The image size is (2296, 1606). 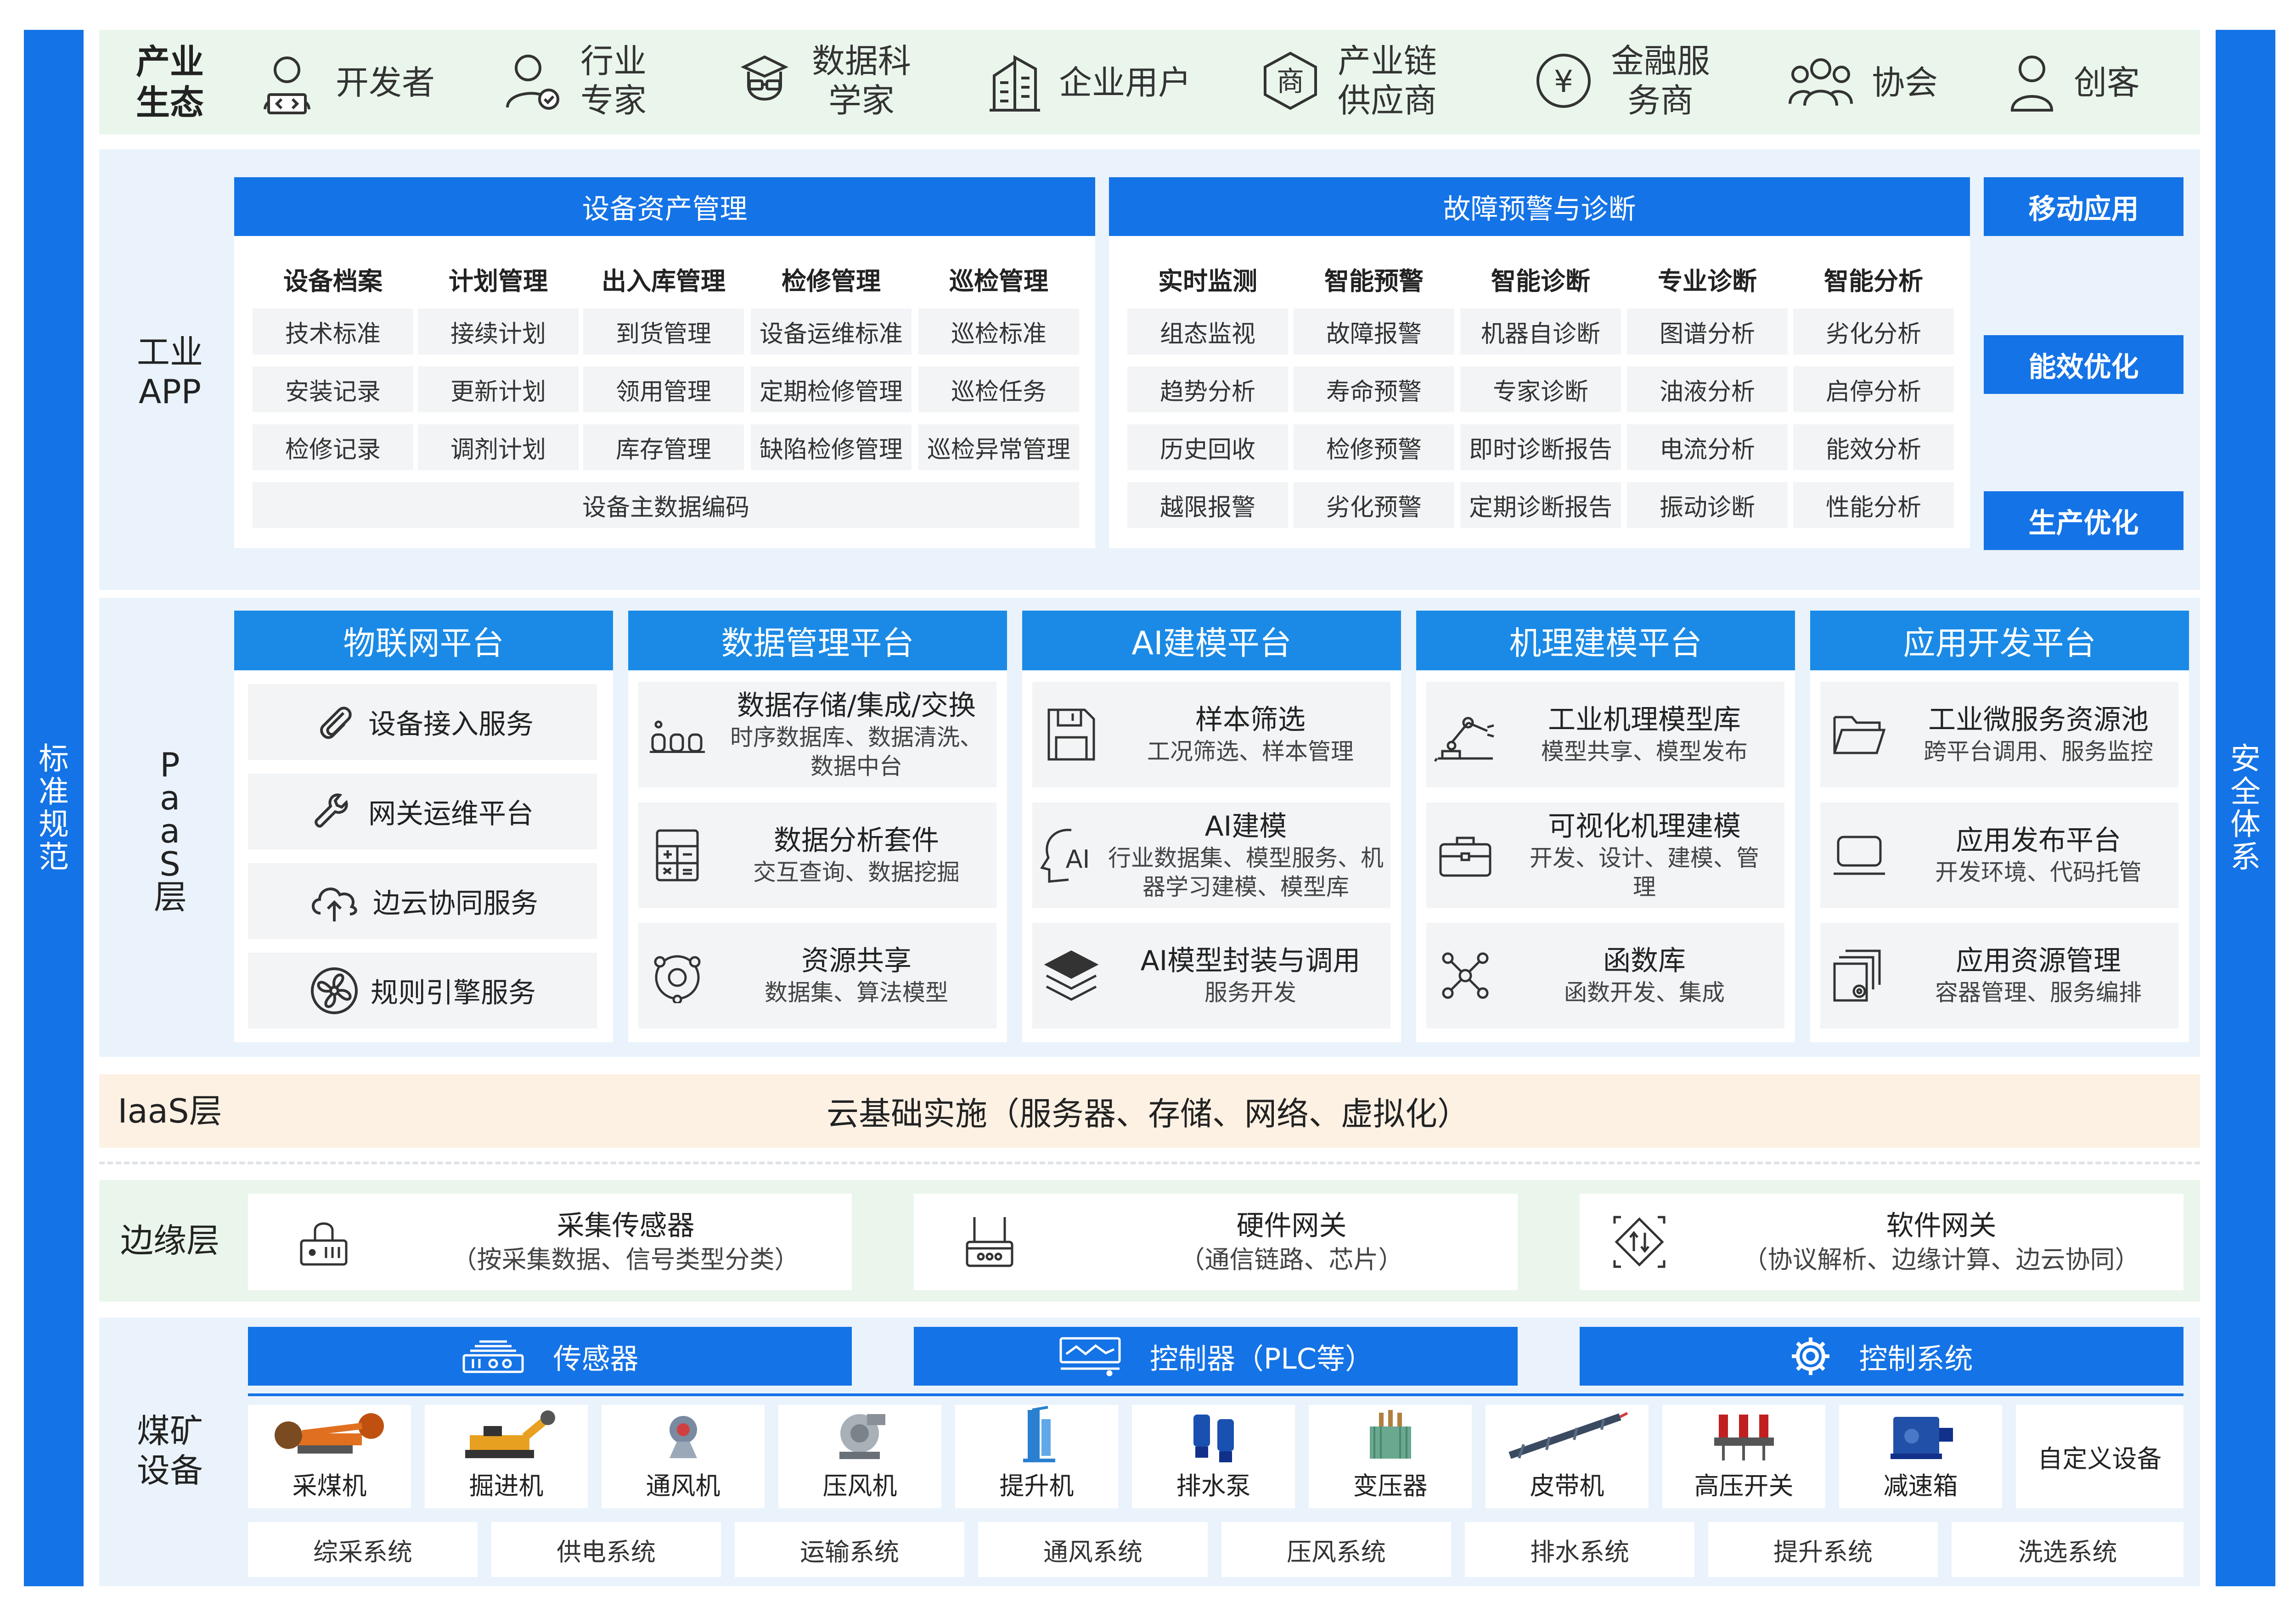 What do you see at coordinates (1874, 389) in the screenshot?
I see `fault-cell: 启停分析` at bounding box center [1874, 389].